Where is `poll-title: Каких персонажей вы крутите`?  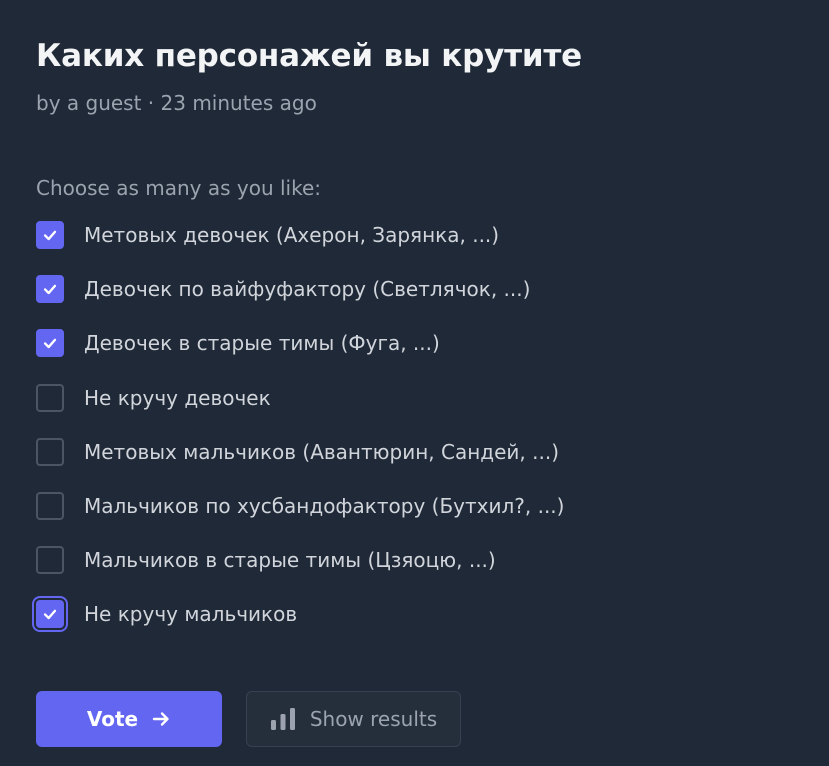
poll-title: Каких персонажей вы крутите is located at coordinates (309, 56).